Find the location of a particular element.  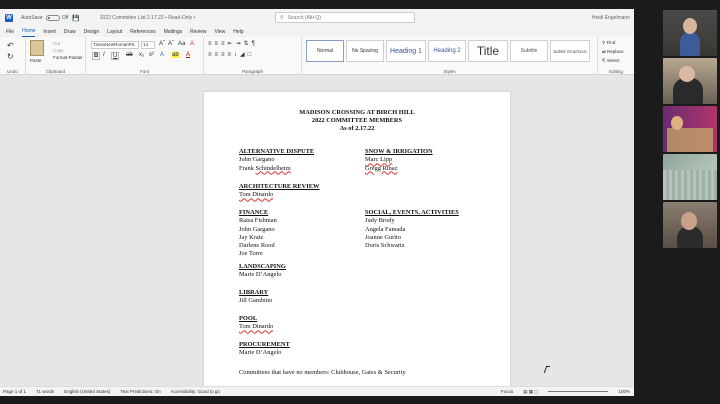

tab-mailings: Mailings is located at coordinates (173, 33).